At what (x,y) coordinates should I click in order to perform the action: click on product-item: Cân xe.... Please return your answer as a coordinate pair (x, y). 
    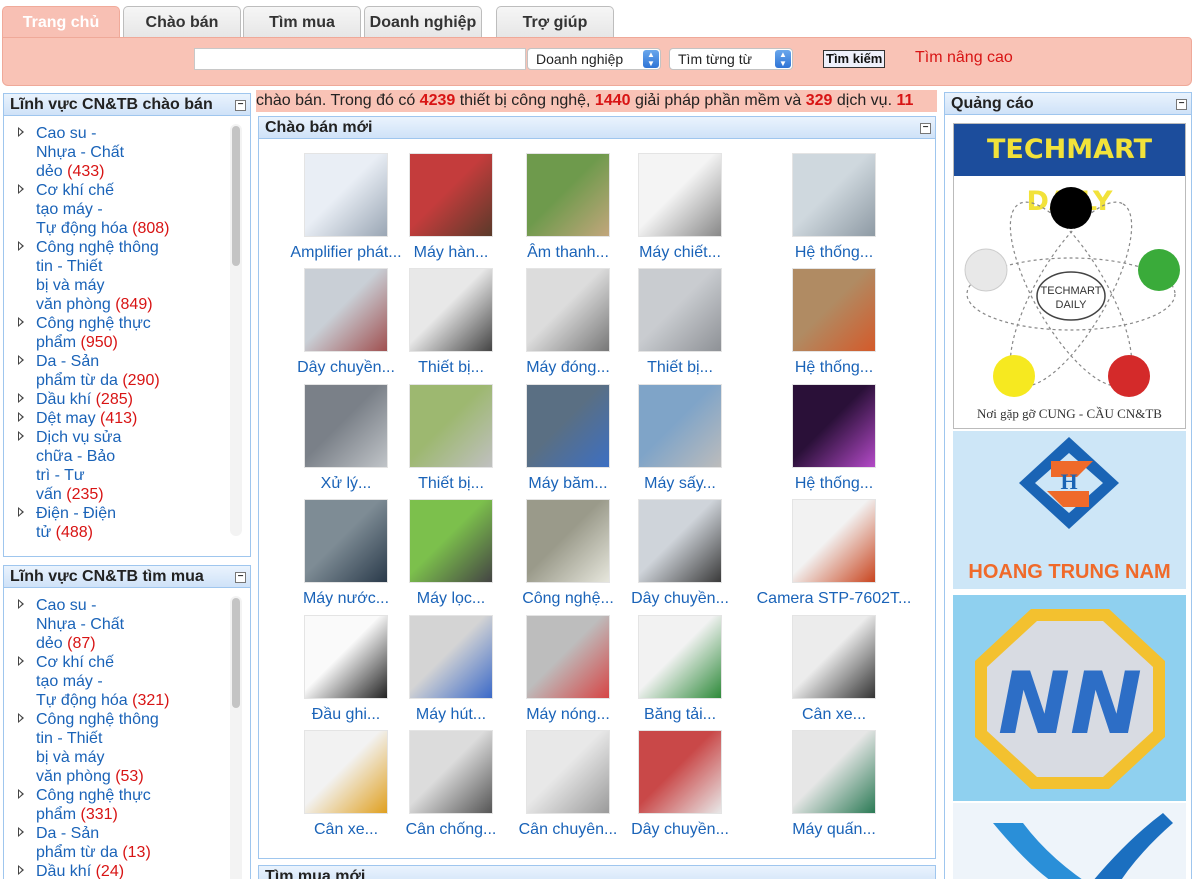
    Looking at the image, I should click on (834, 669).